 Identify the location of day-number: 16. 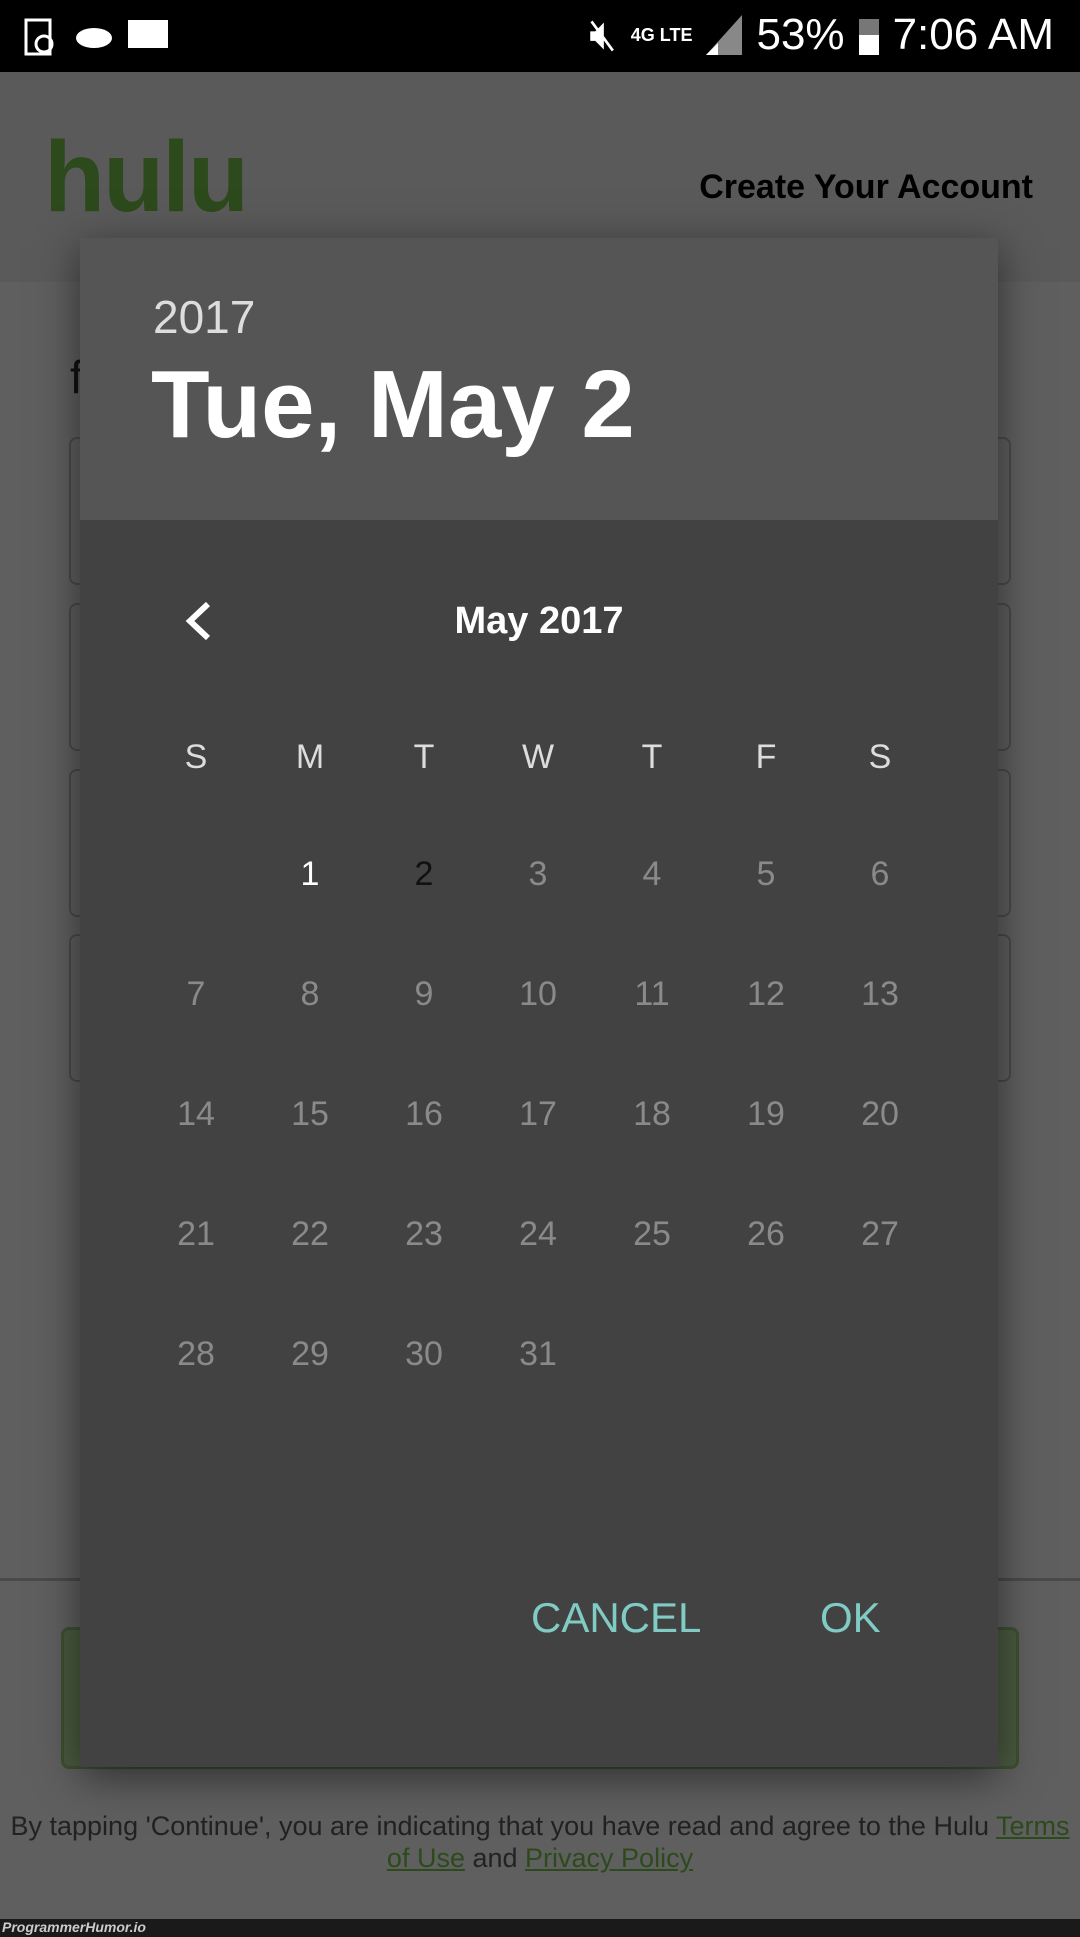
(424, 1114).